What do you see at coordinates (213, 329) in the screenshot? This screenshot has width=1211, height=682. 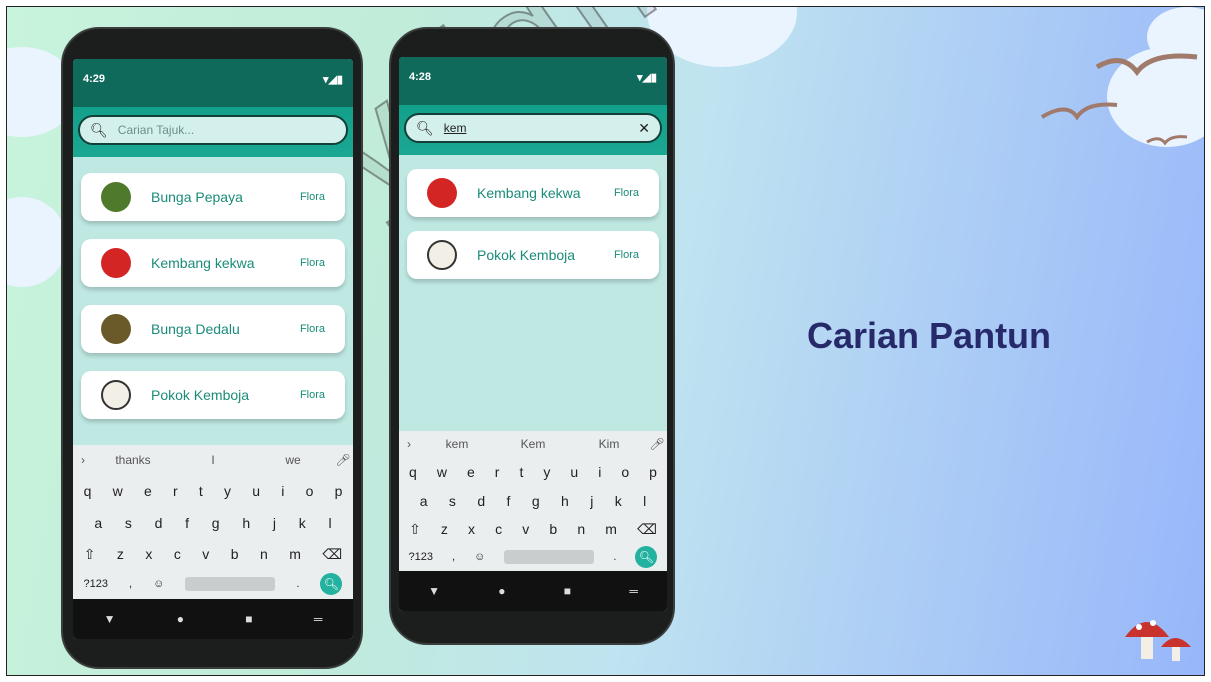 I see `list-item: Bunga Dedalu Flora` at bounding box center [213, 329].